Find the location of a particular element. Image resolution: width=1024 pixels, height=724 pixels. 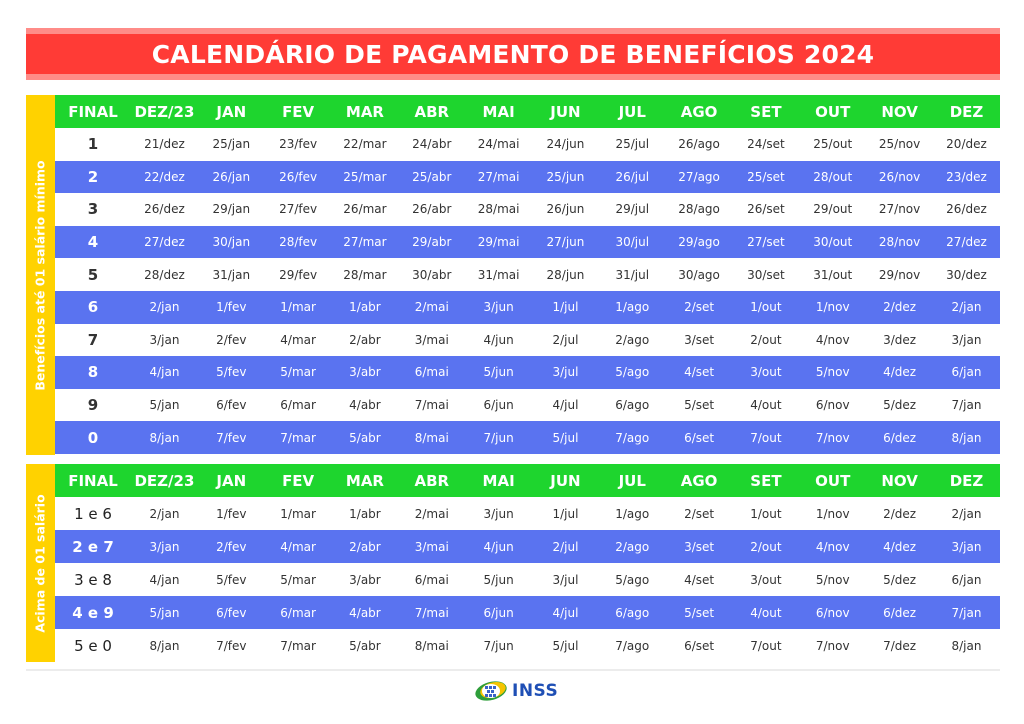

payment-date-cell: 23/dez is located at coordinates (966, 177).